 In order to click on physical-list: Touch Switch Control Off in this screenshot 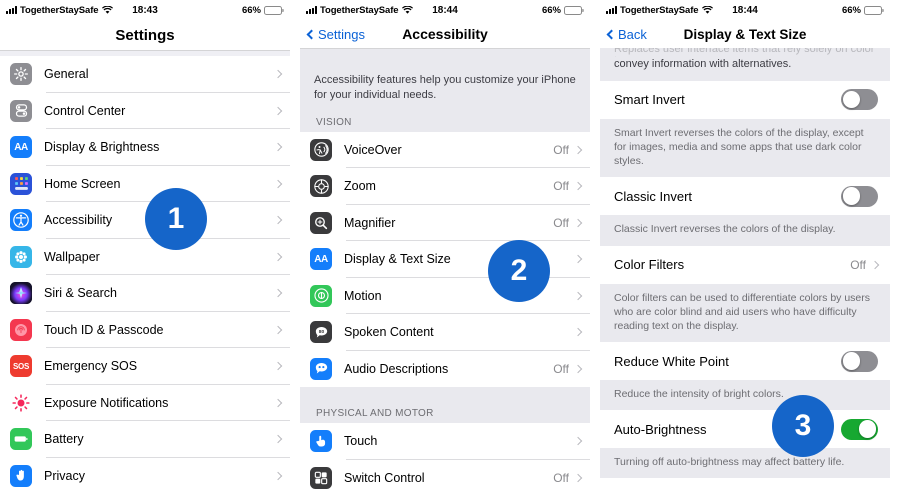, I will do `click(445, 460)`.